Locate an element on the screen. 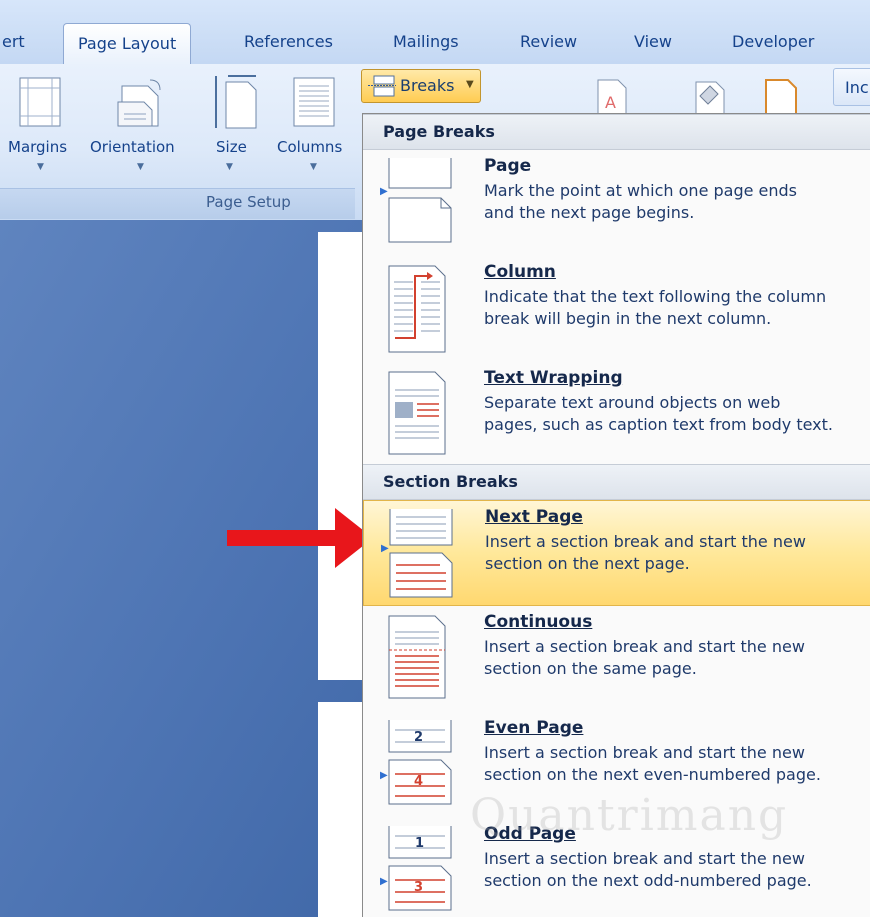  watermark-icon: A is located at coordinates (612, 98).